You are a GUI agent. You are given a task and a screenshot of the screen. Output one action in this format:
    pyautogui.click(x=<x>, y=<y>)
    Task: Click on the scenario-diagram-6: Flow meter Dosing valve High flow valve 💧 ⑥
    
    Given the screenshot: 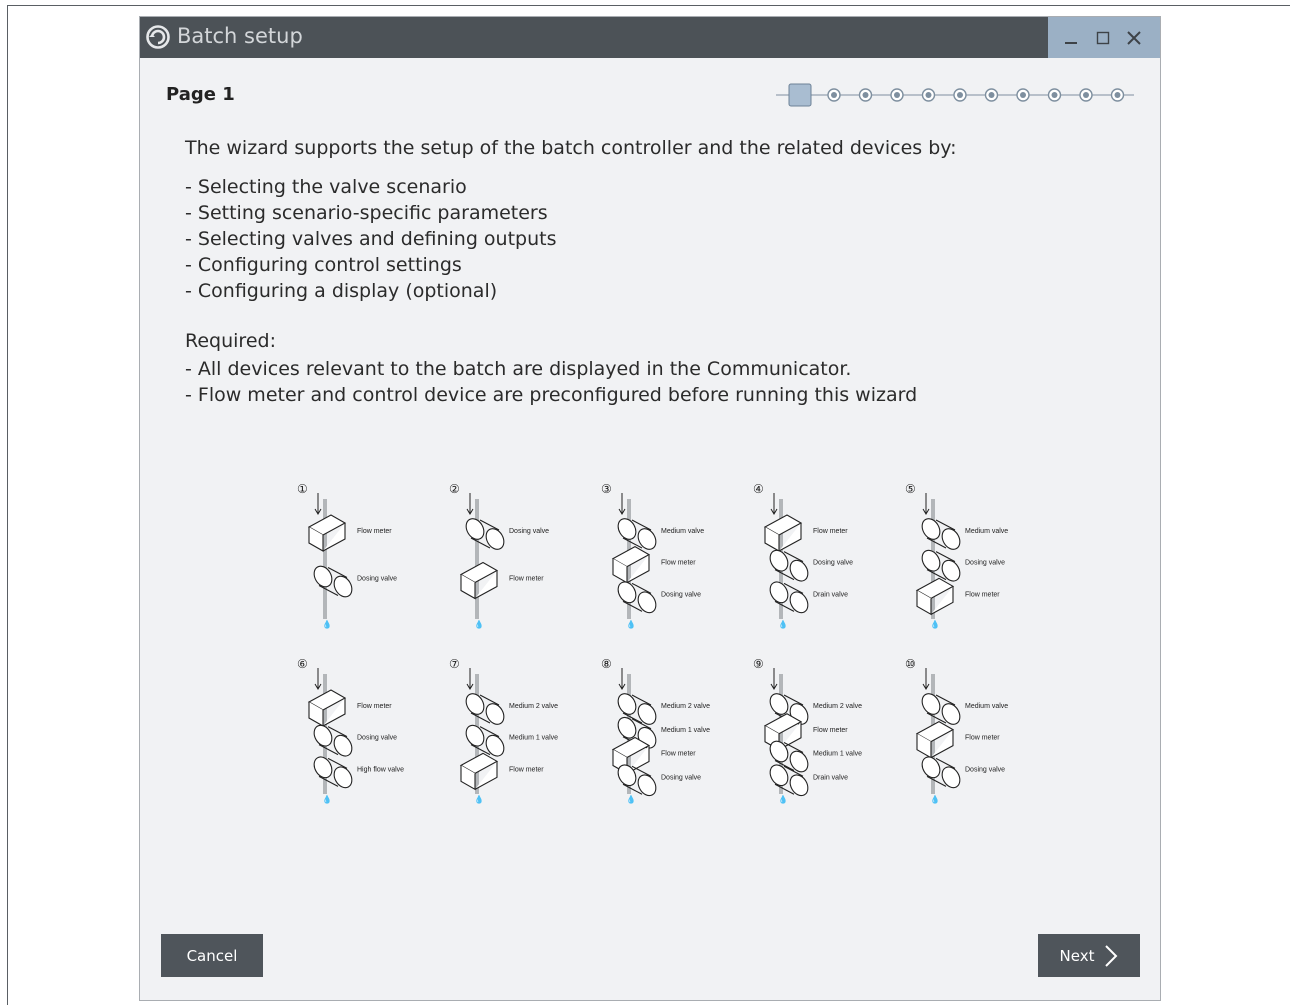 What is the action you would take?
    pyautogui.click(x=343, y=734)
    